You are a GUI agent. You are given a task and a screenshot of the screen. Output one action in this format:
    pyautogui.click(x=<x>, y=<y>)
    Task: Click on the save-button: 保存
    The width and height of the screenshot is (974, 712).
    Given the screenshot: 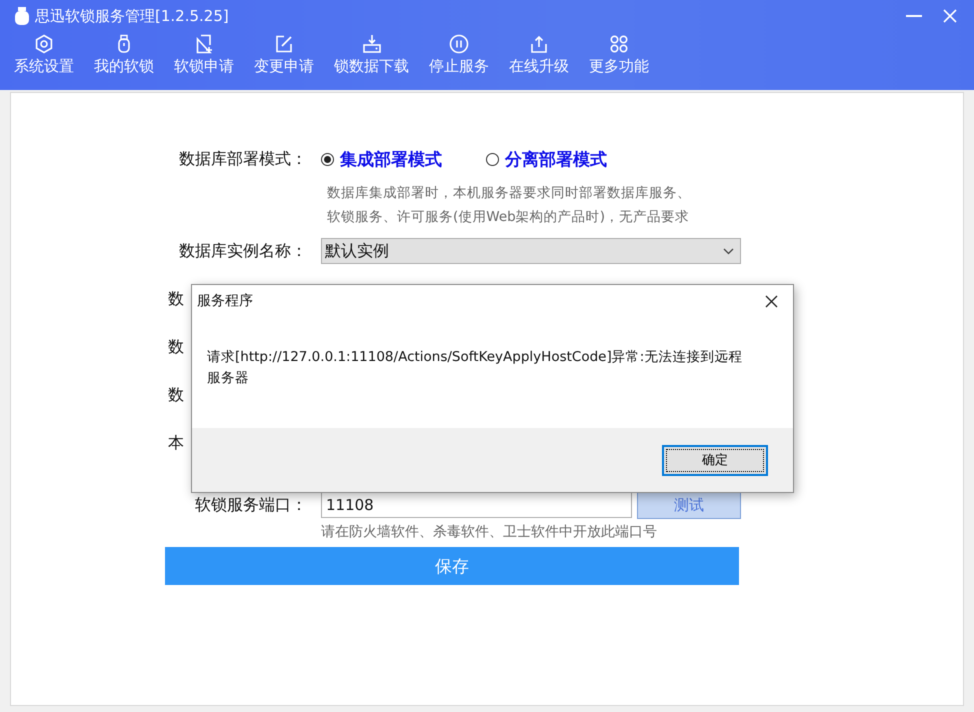 What is the action you would take?
    pyautogui.click(x=452, y=566)
    